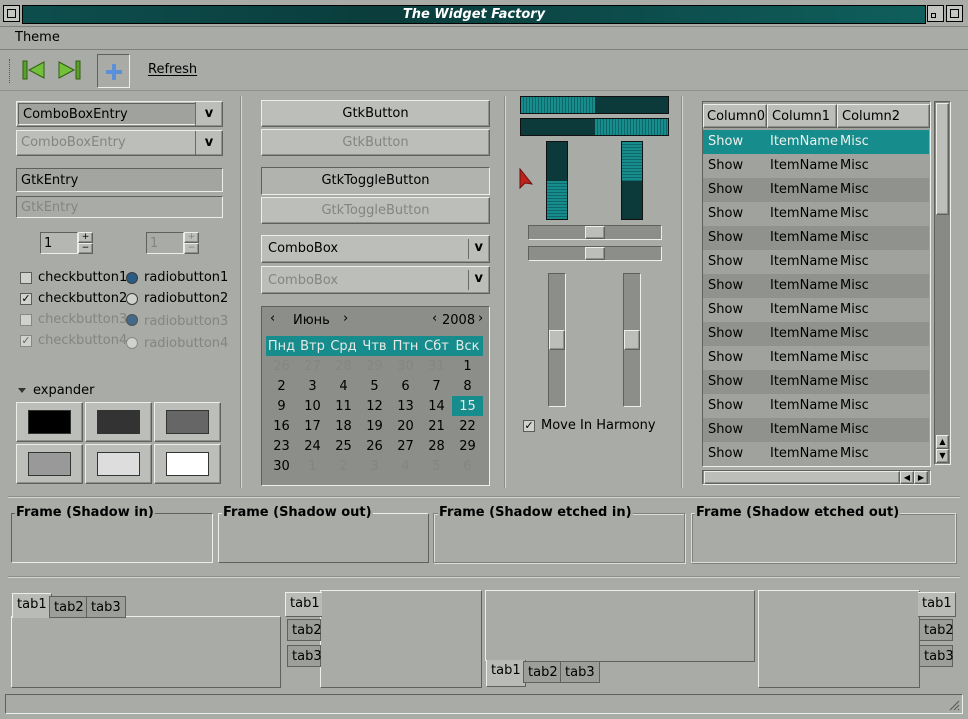 The width and height of the screenshot is (968, 719). What do you see at coordinates (132, 299) in the screenshot?
I see `radiobutton2-dot` at bounding box center [132, 299].